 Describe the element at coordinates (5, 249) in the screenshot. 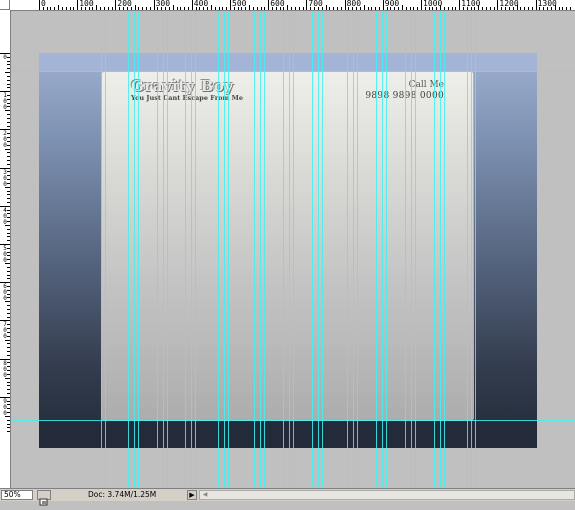

I see `ruler-left: 0100200300400500600700800900` at that location.